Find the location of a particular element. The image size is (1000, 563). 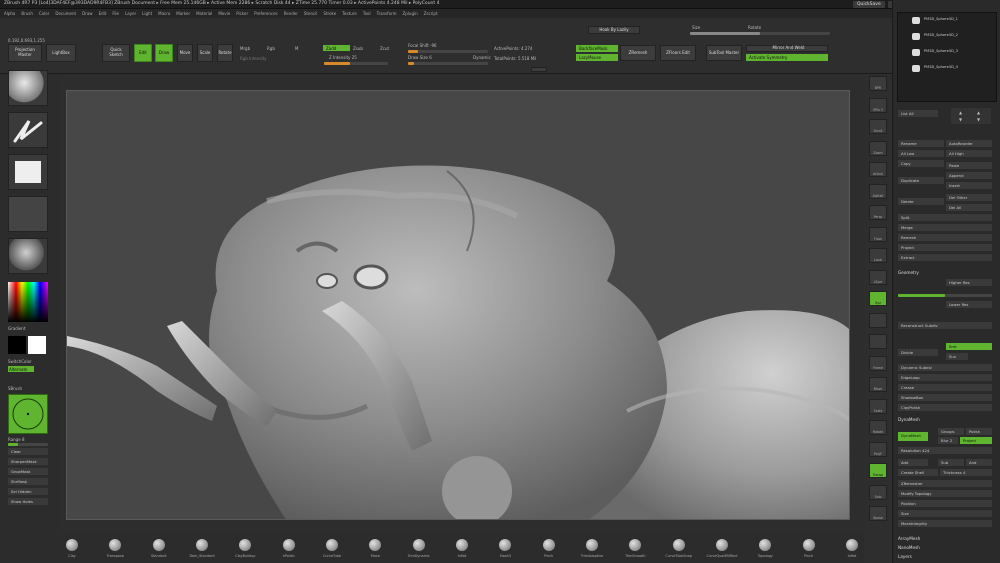

rgb-toggle: Rgb is located at coordinates (271, 48).